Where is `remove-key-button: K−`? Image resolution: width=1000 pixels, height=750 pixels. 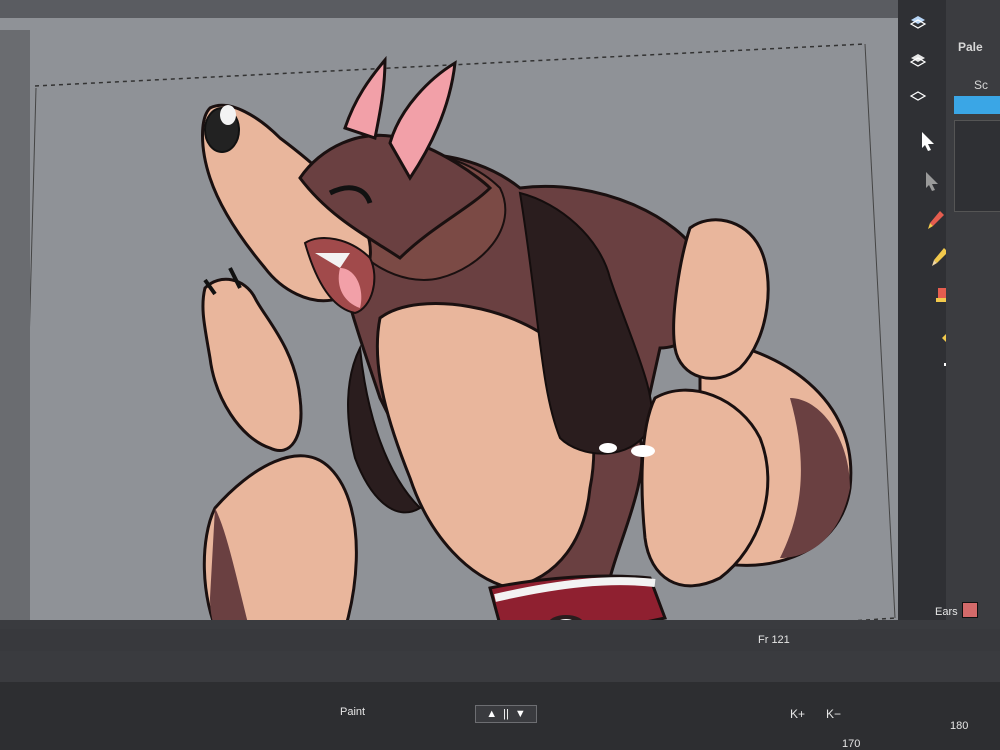
remove-key-button: K− is located at coordinates (833, 714).